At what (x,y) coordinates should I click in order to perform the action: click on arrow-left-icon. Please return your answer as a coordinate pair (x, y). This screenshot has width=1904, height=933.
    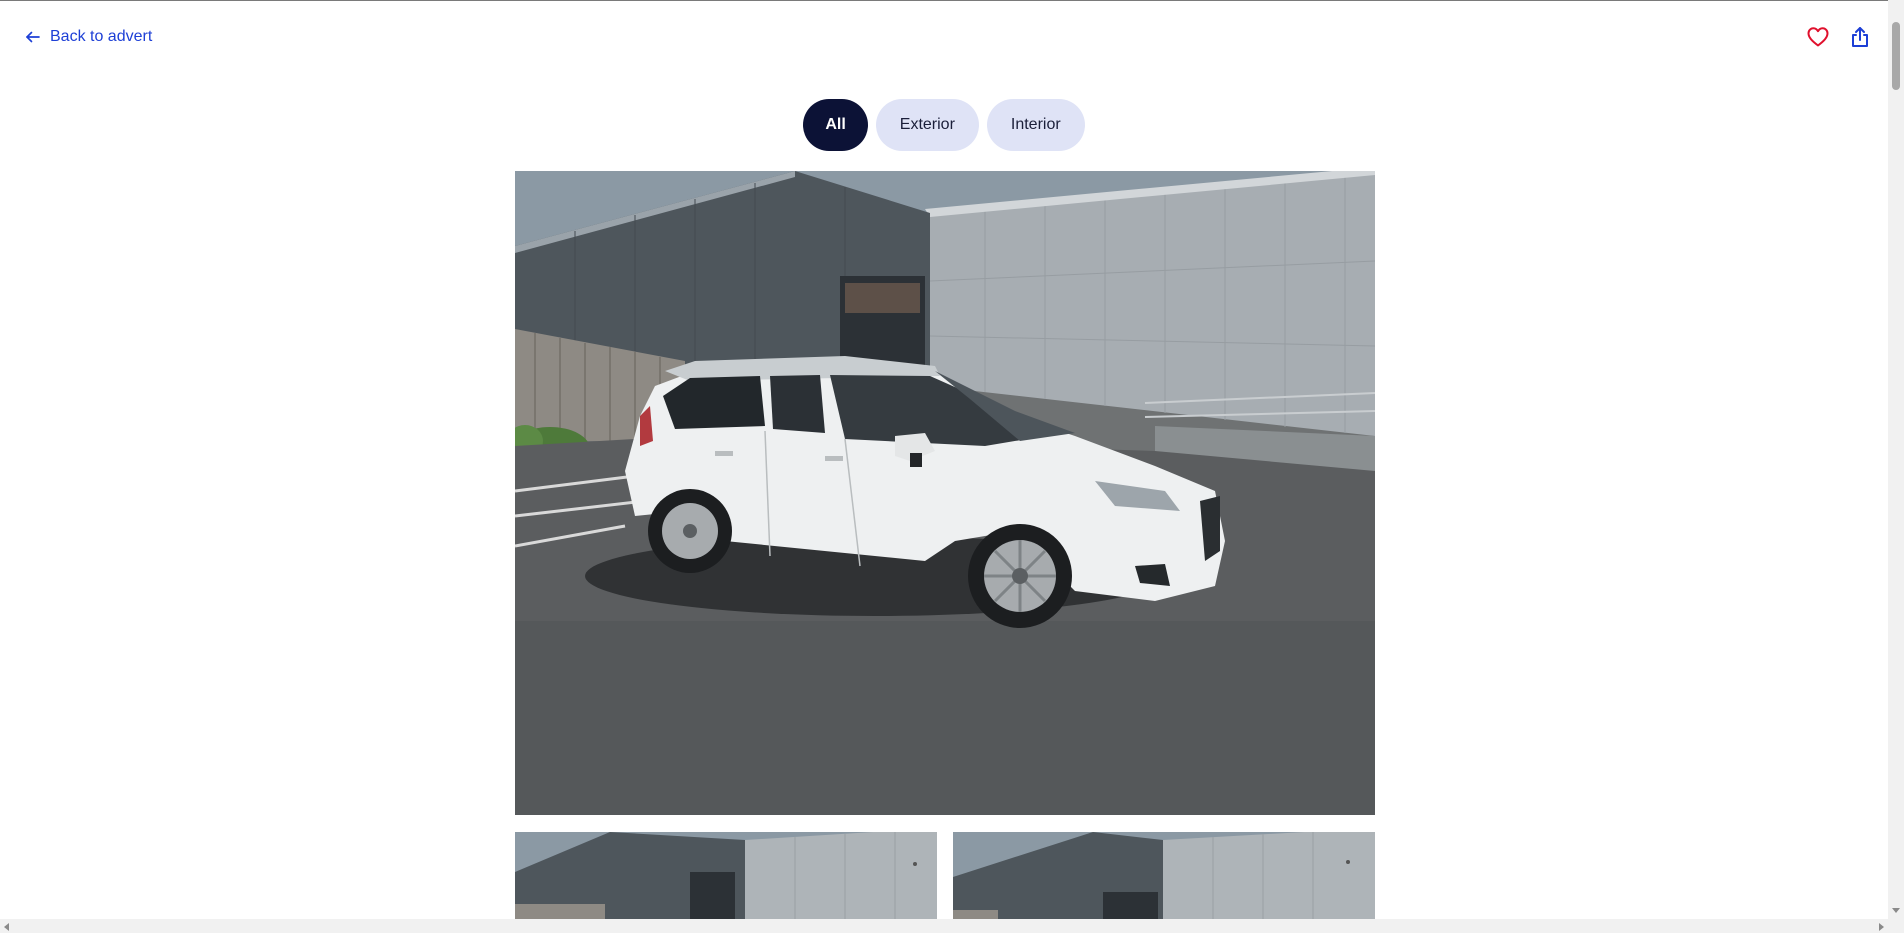
    Looking at the image, I should click on (33, 37).